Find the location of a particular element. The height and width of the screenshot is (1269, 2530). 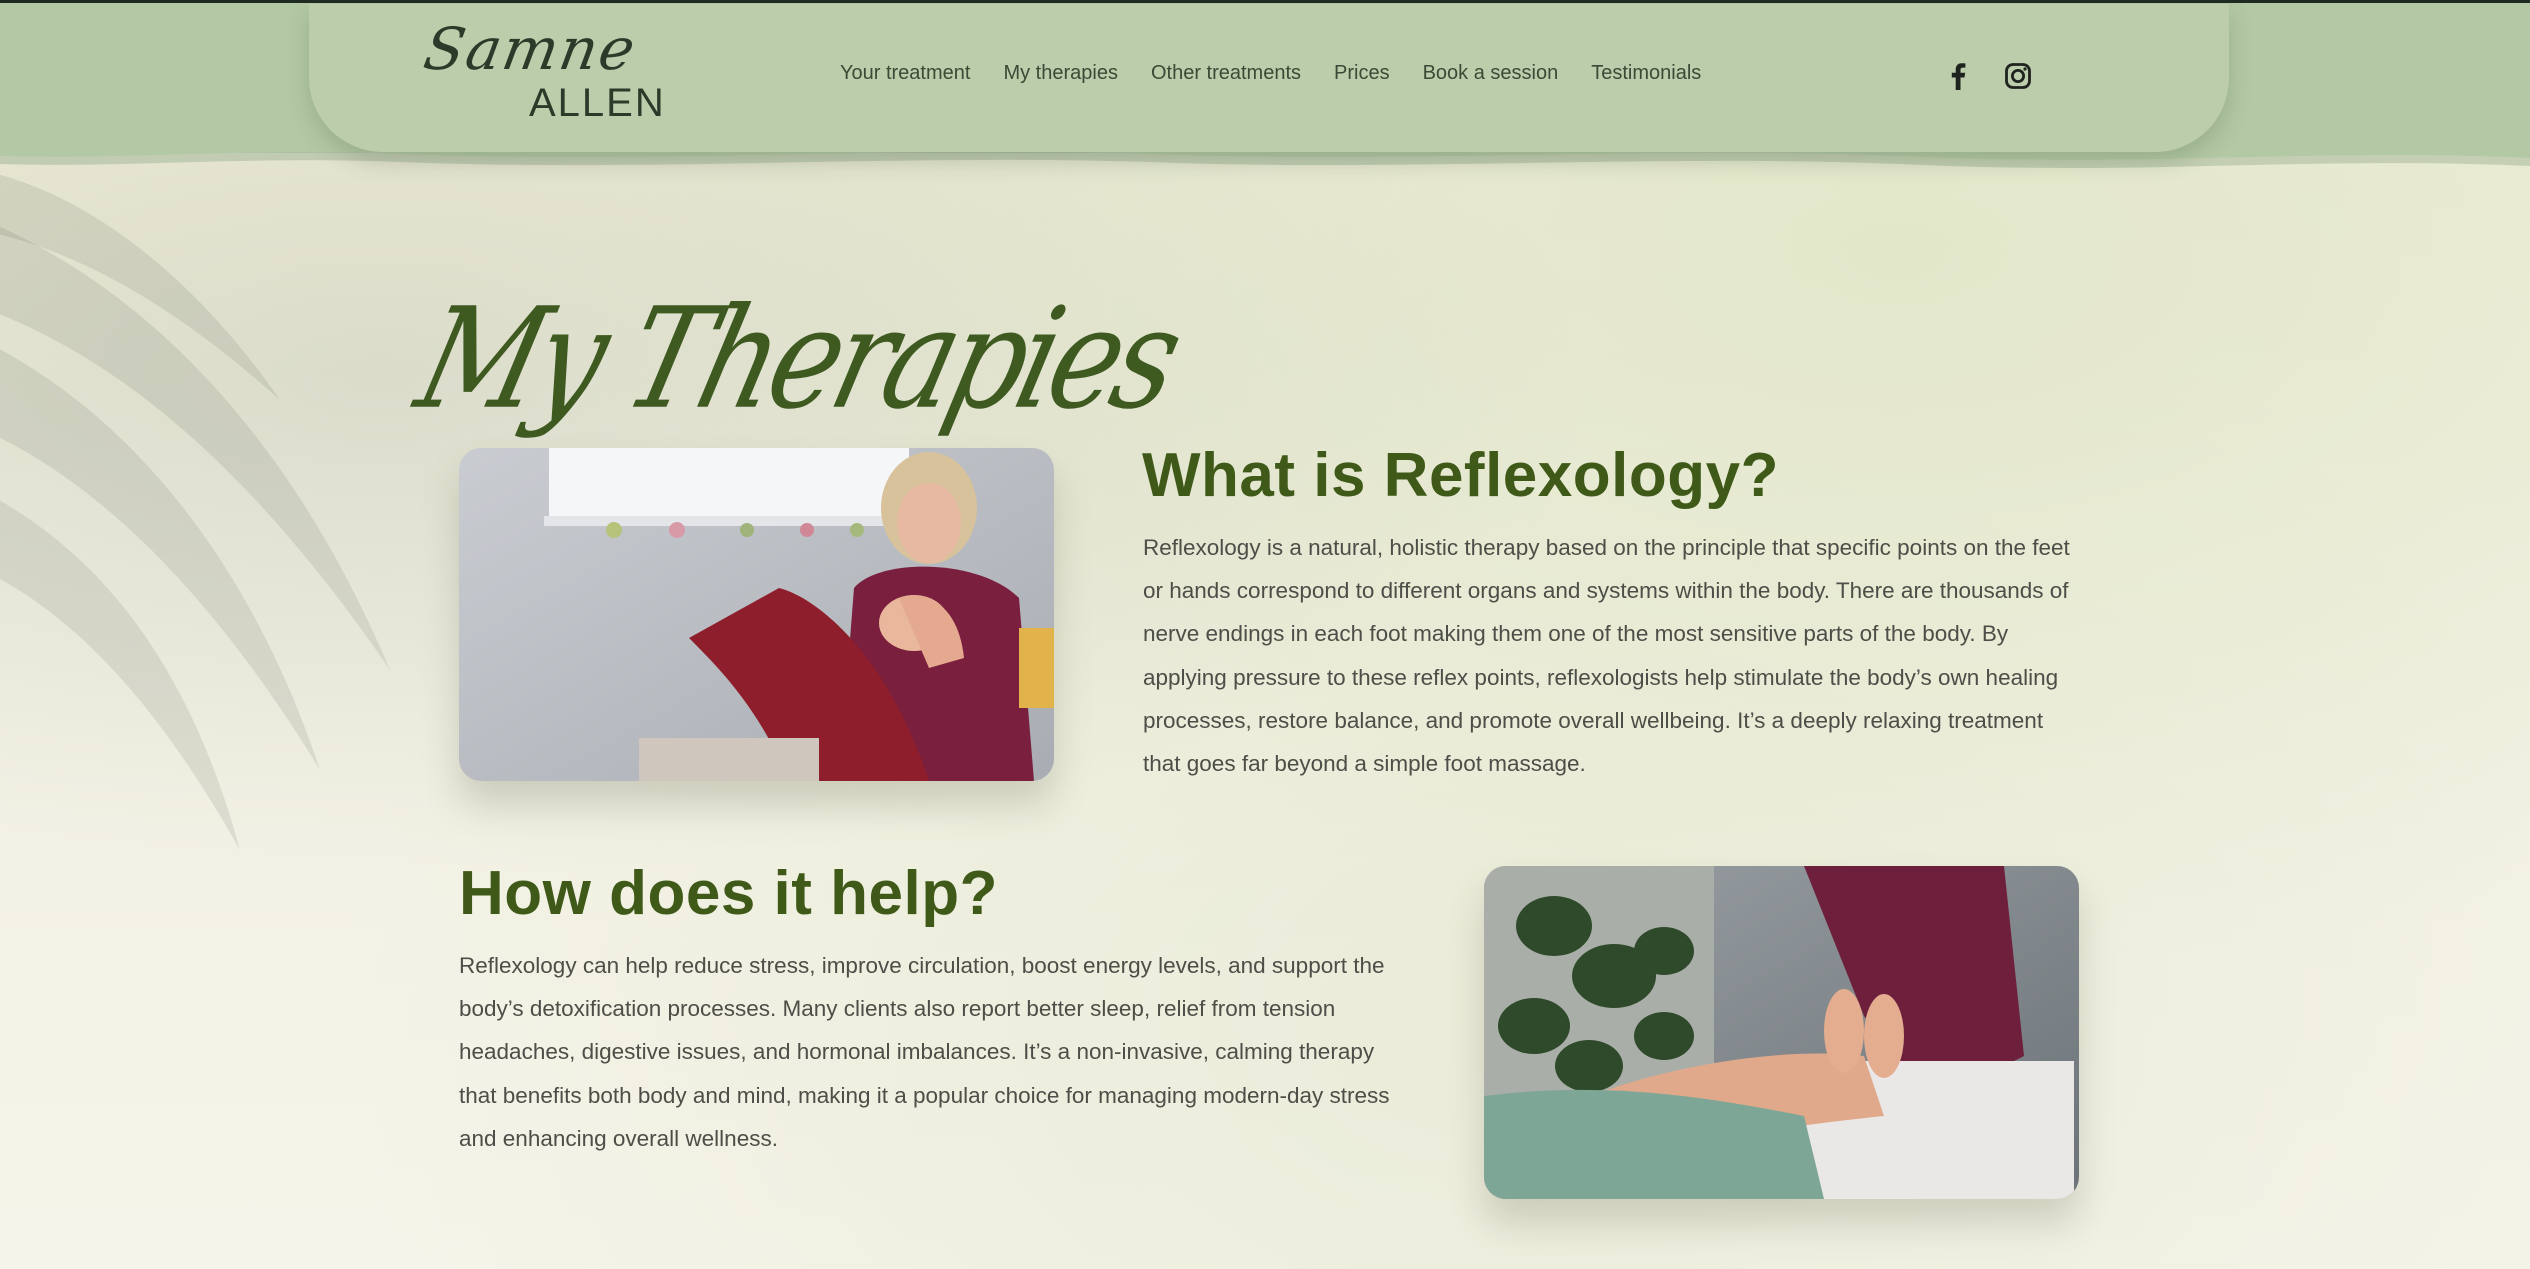

foot-massage-photo is located at coordinates (1781, 1032).